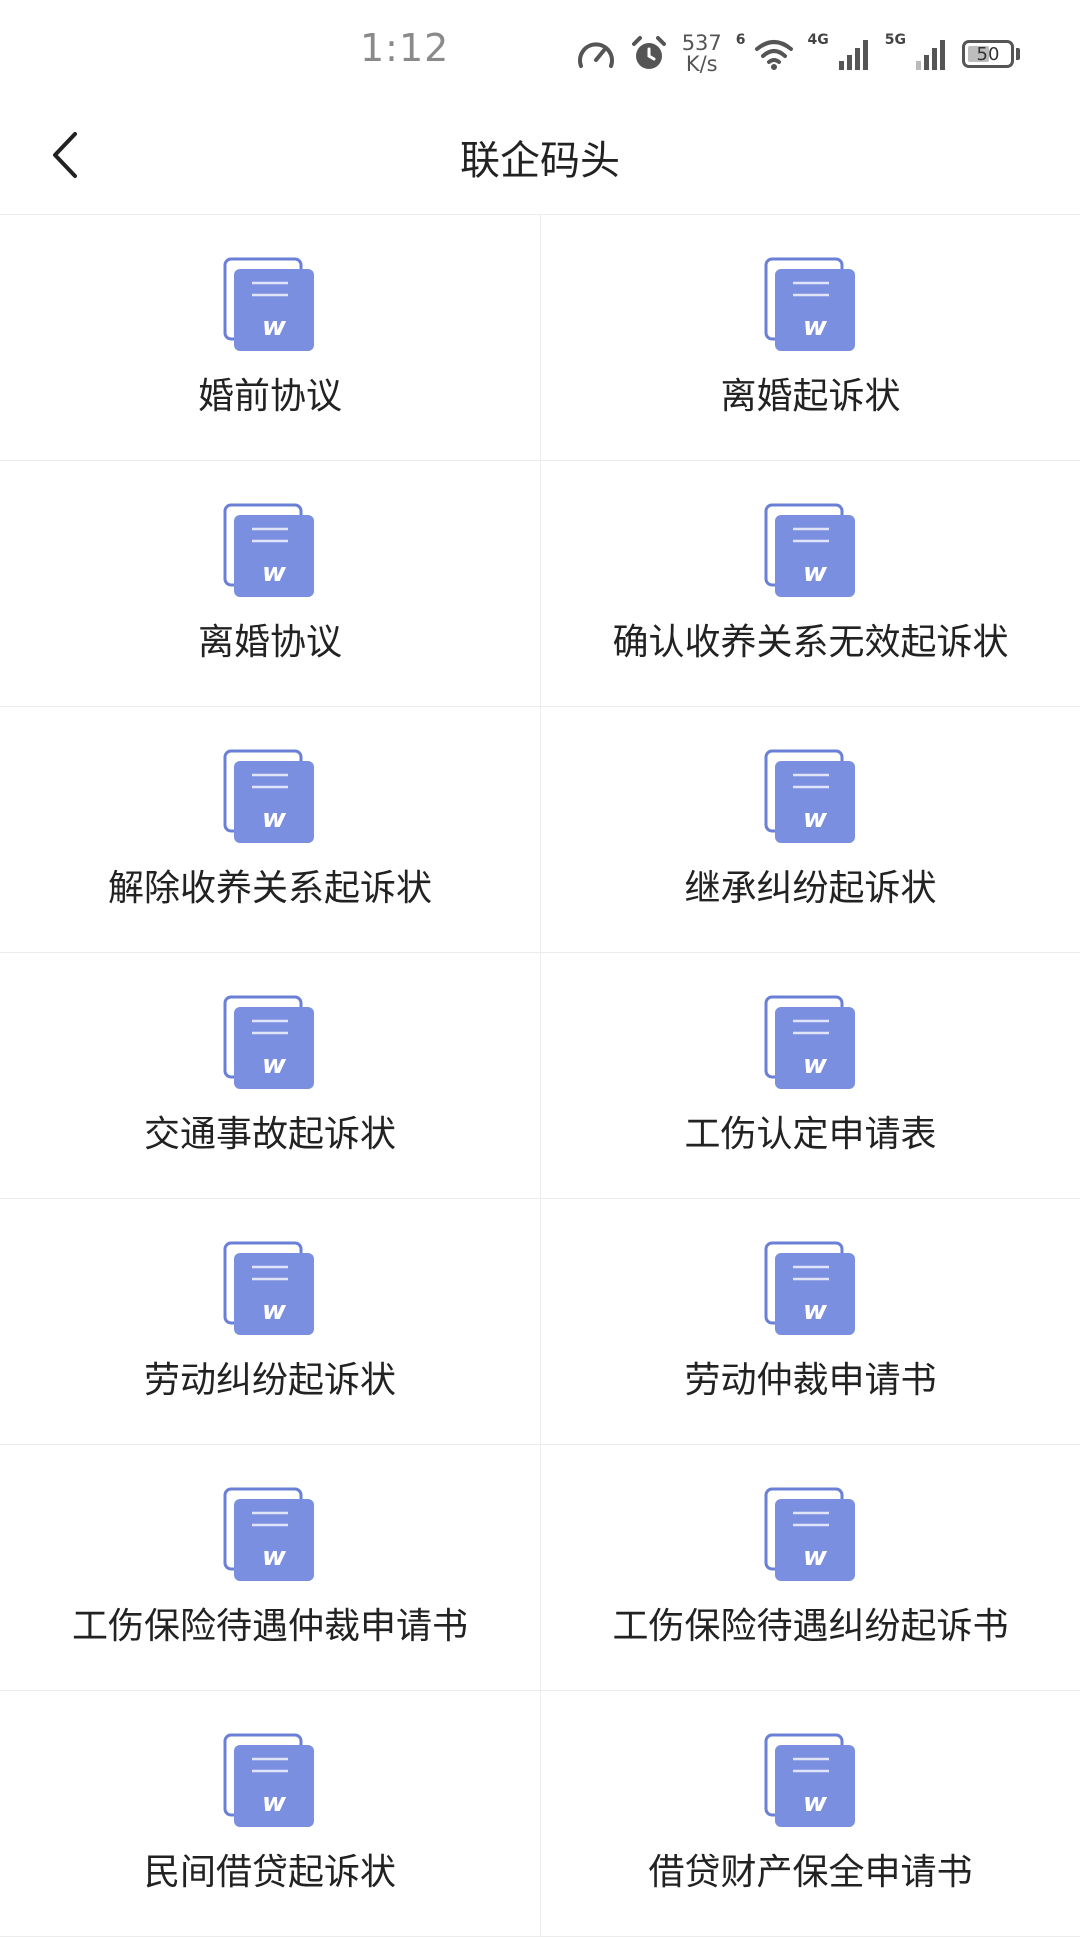  I want to click on alarm-icon, so click(648, 52).